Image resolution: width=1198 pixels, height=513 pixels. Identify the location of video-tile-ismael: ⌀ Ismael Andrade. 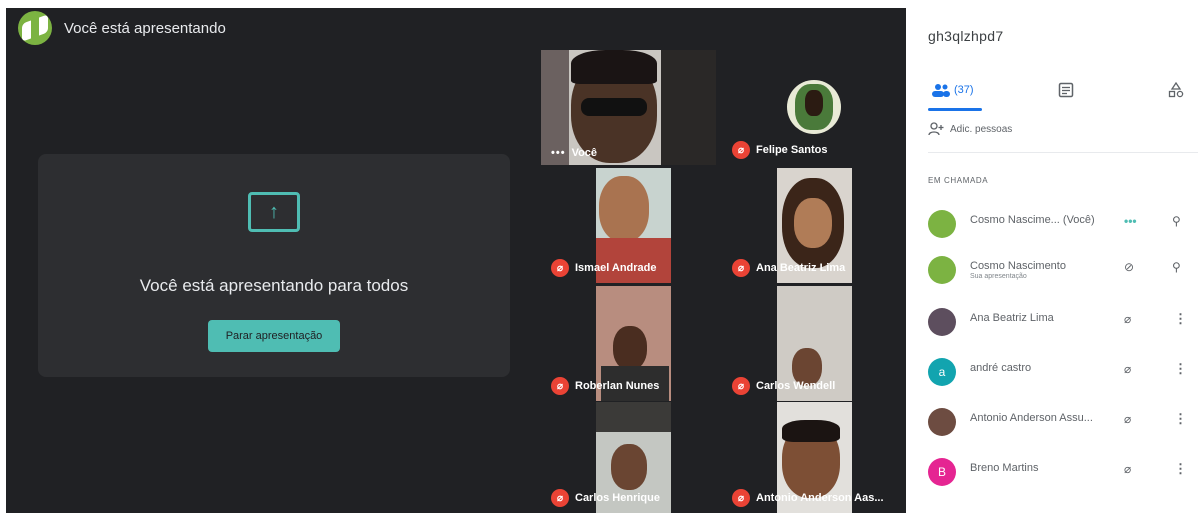
(628, 225).